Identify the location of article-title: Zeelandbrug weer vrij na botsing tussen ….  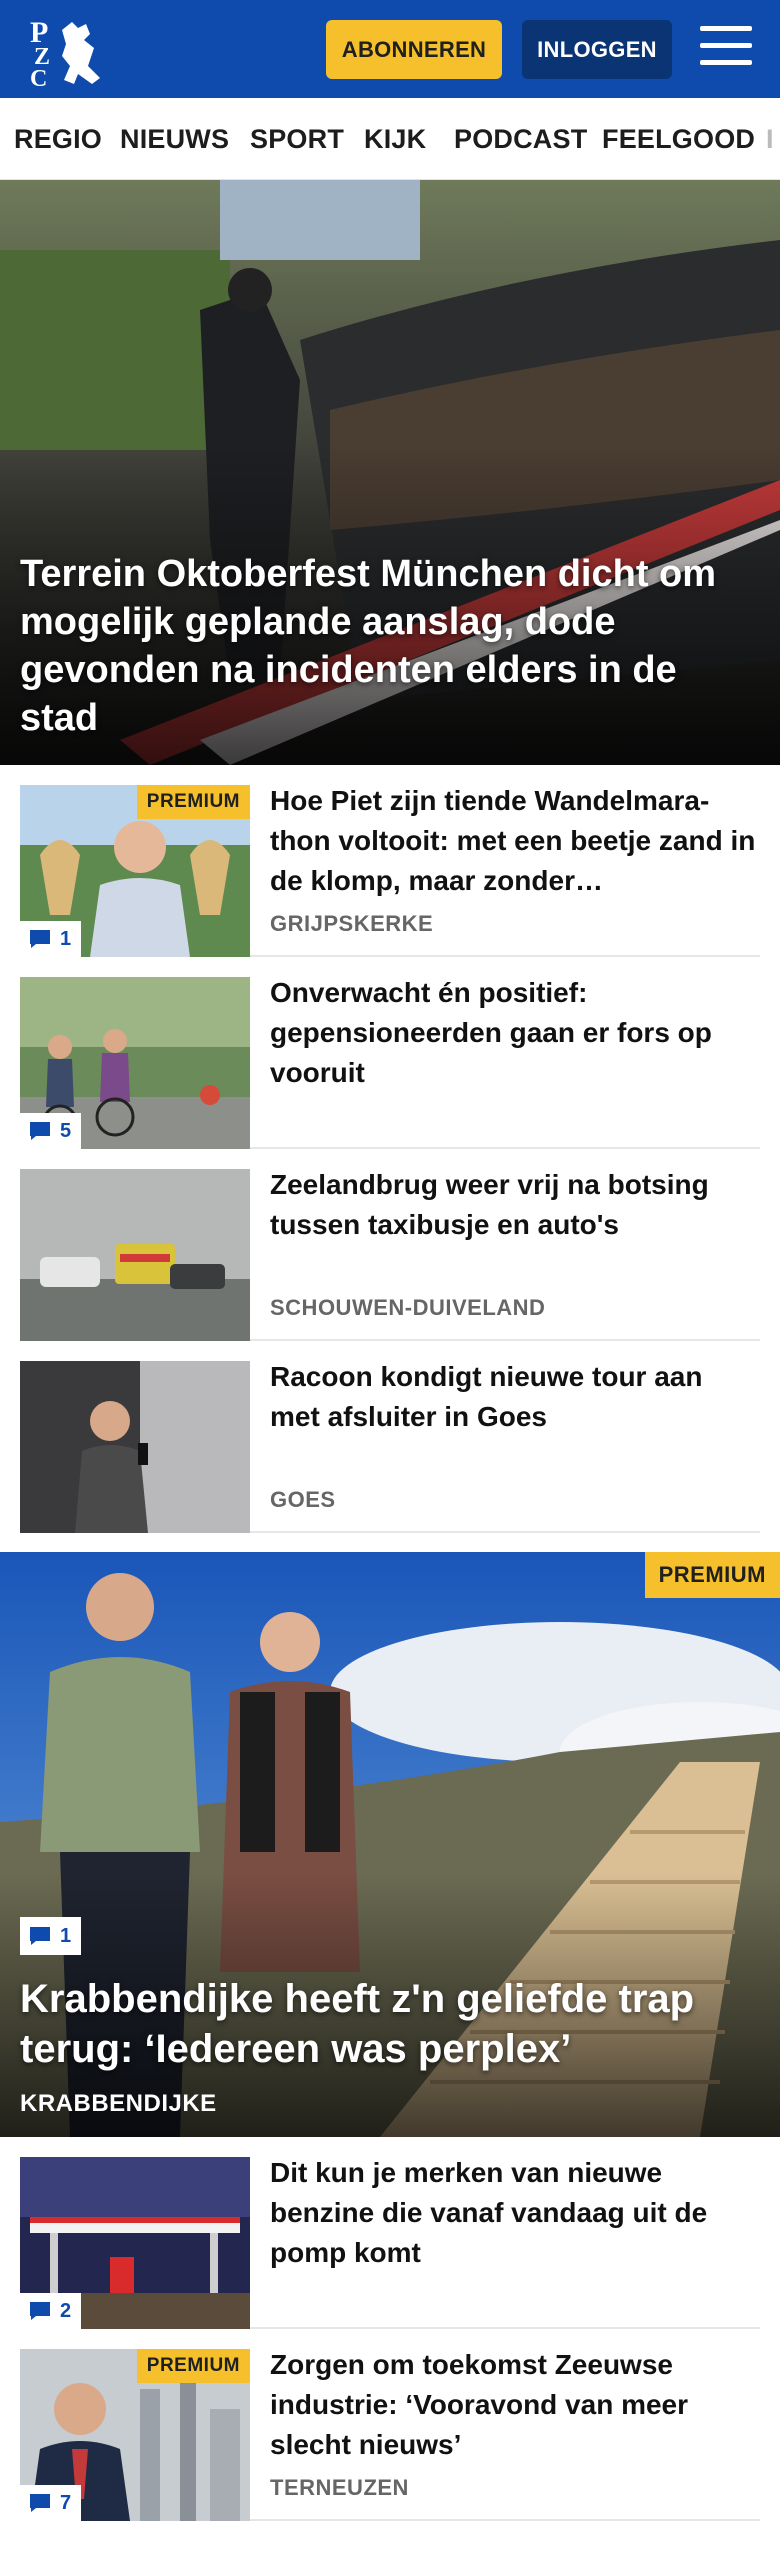
(515, 1205).